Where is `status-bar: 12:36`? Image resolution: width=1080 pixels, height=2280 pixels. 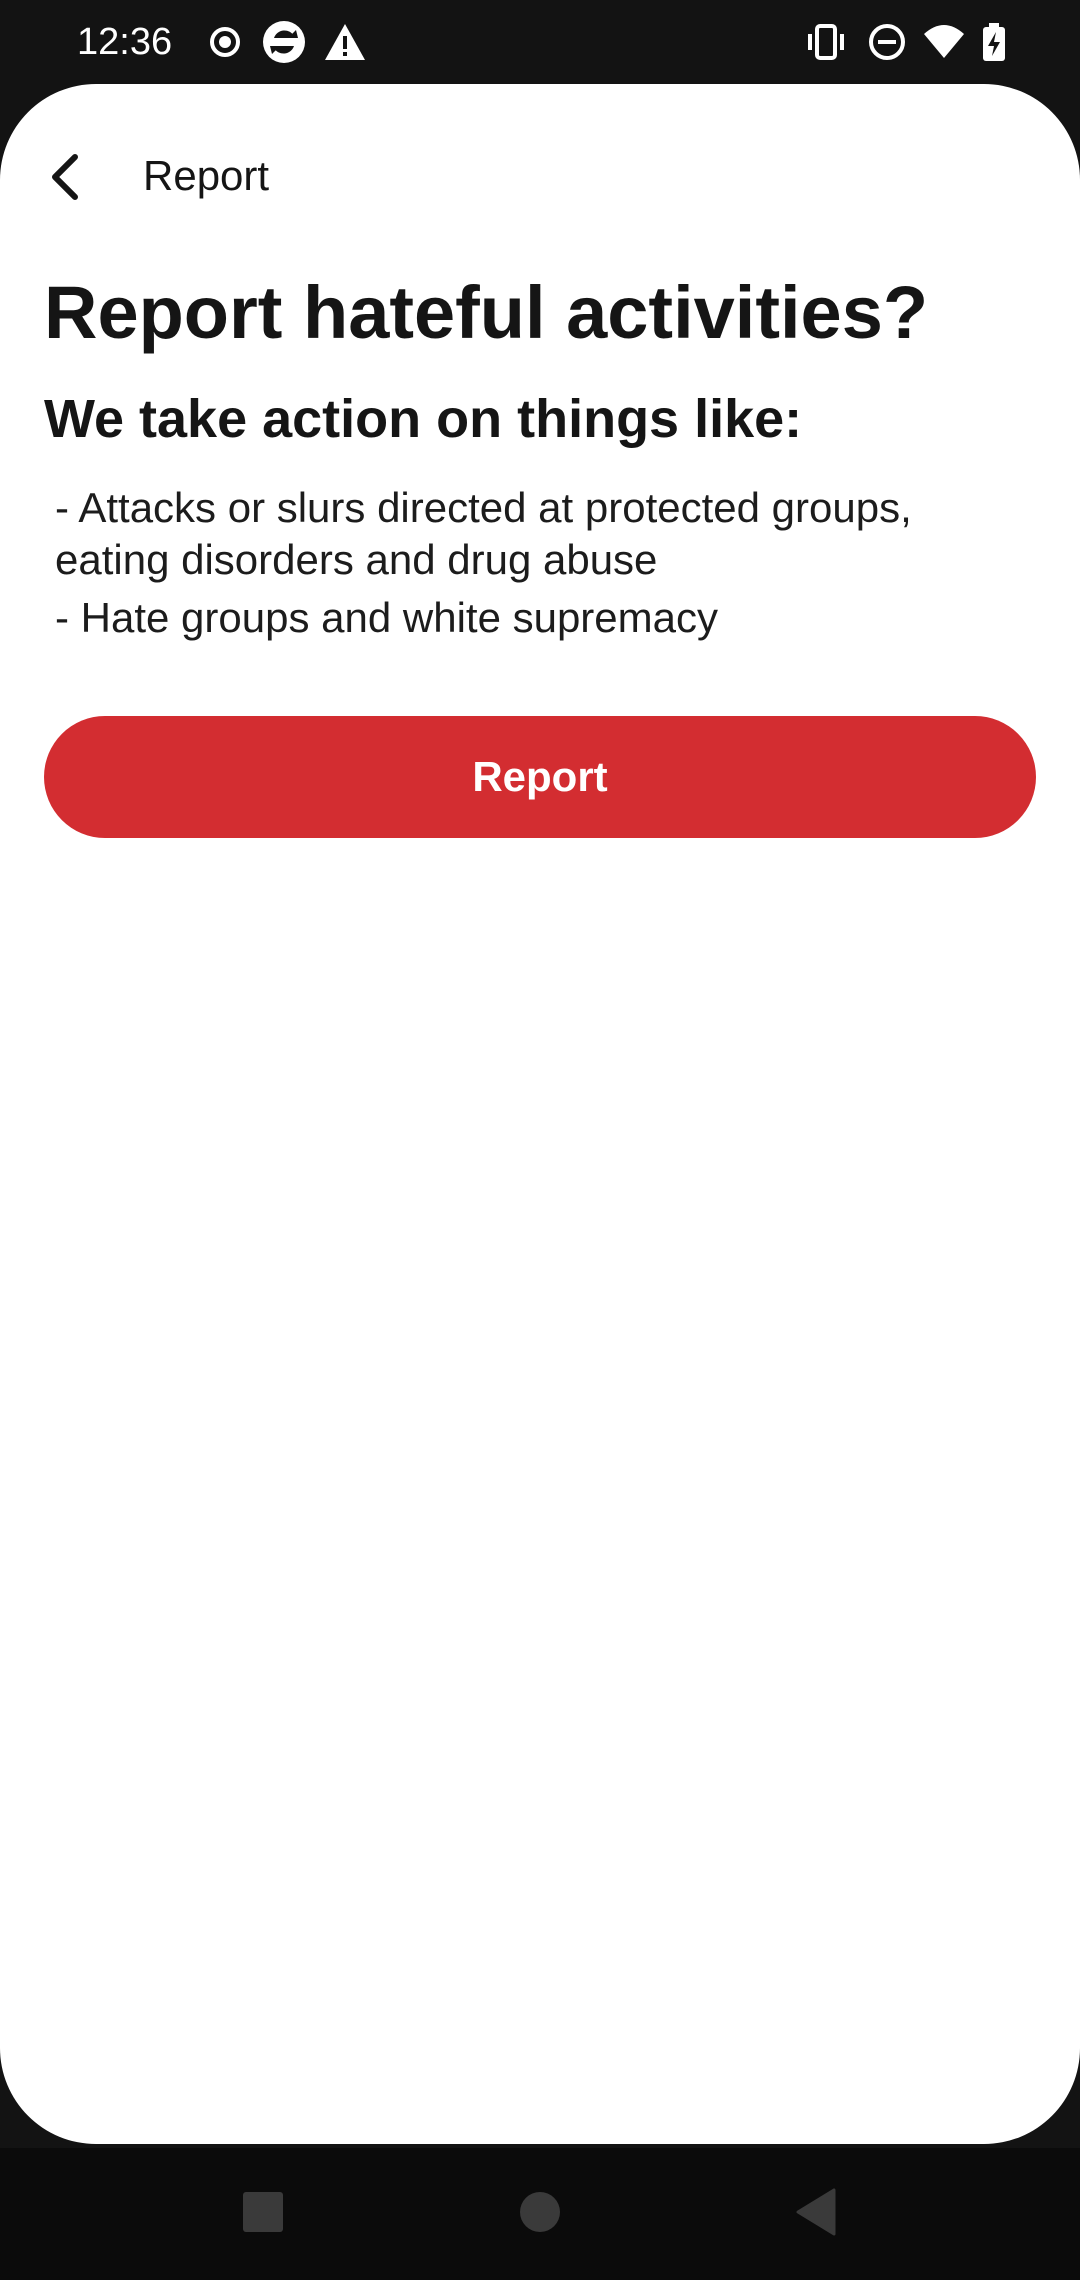 status-bar: 12:36 is located at coordinates (540, 42).